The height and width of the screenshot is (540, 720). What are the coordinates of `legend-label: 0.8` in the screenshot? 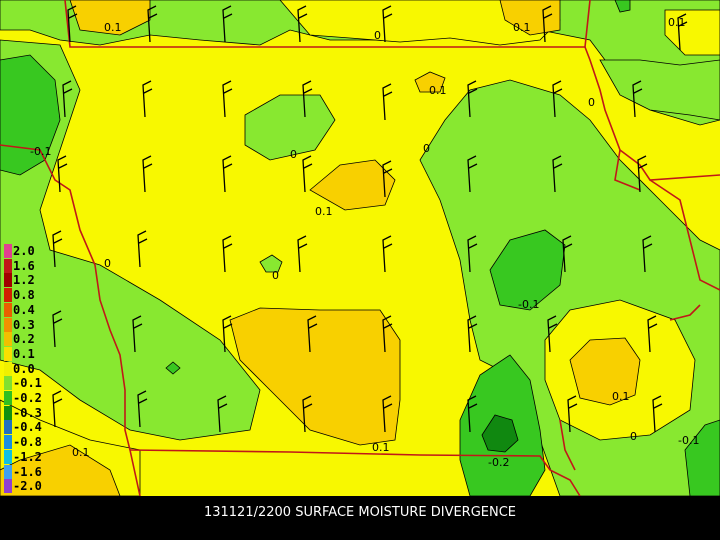 It's located at (24, 295).